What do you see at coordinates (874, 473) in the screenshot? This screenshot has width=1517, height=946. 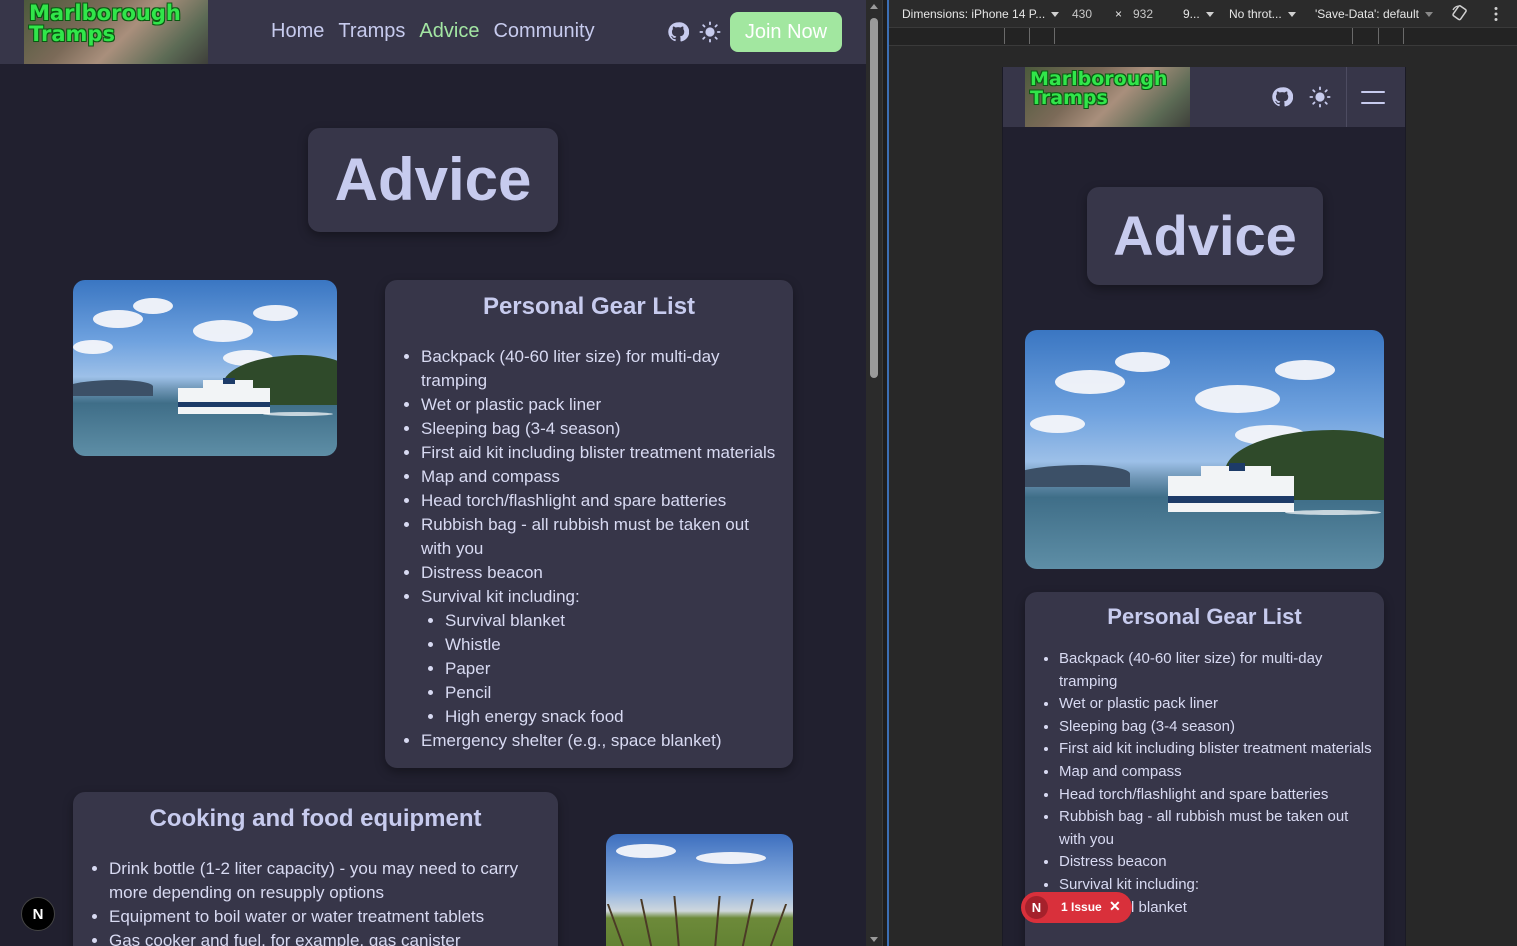 I see `page-scrollbar` at bounding box center [874, 473].